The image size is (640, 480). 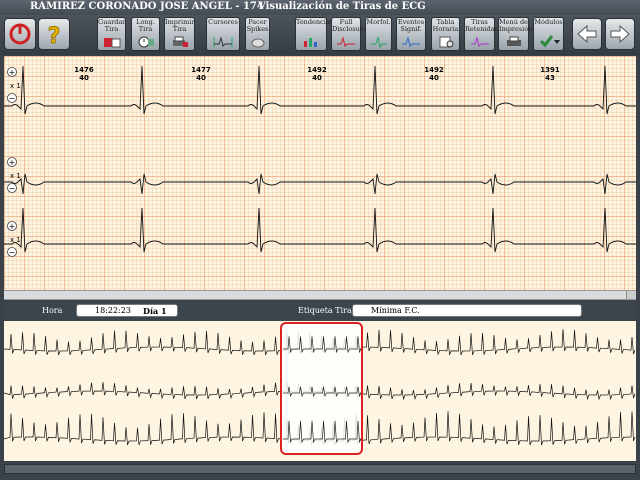 I want to click on patient-name: RAMIREZ CORONADO JOSE ANGEL - 174, so click(x=147, y=6).